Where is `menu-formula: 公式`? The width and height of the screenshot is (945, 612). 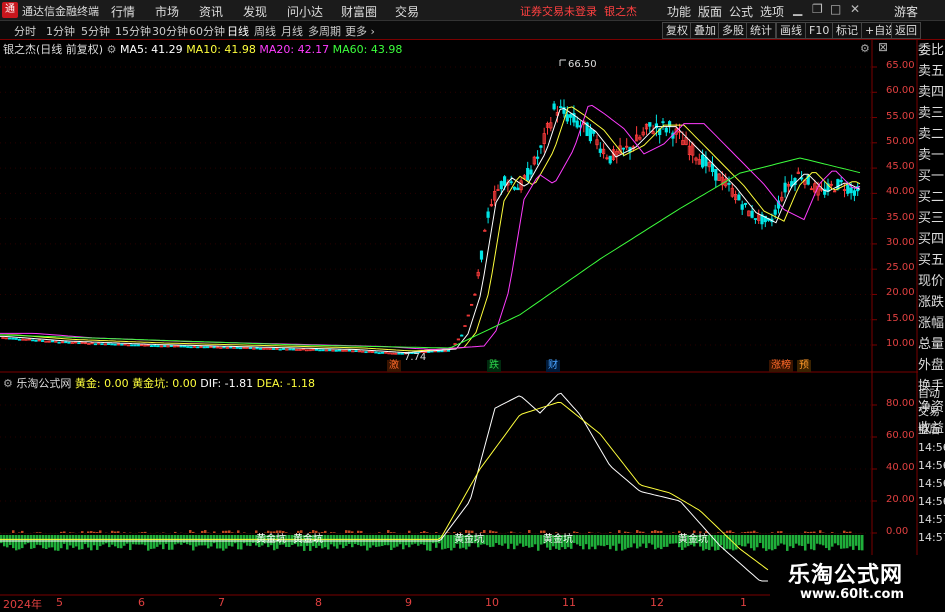 menu-formula: 公式 is located at coordinates (741, 11).